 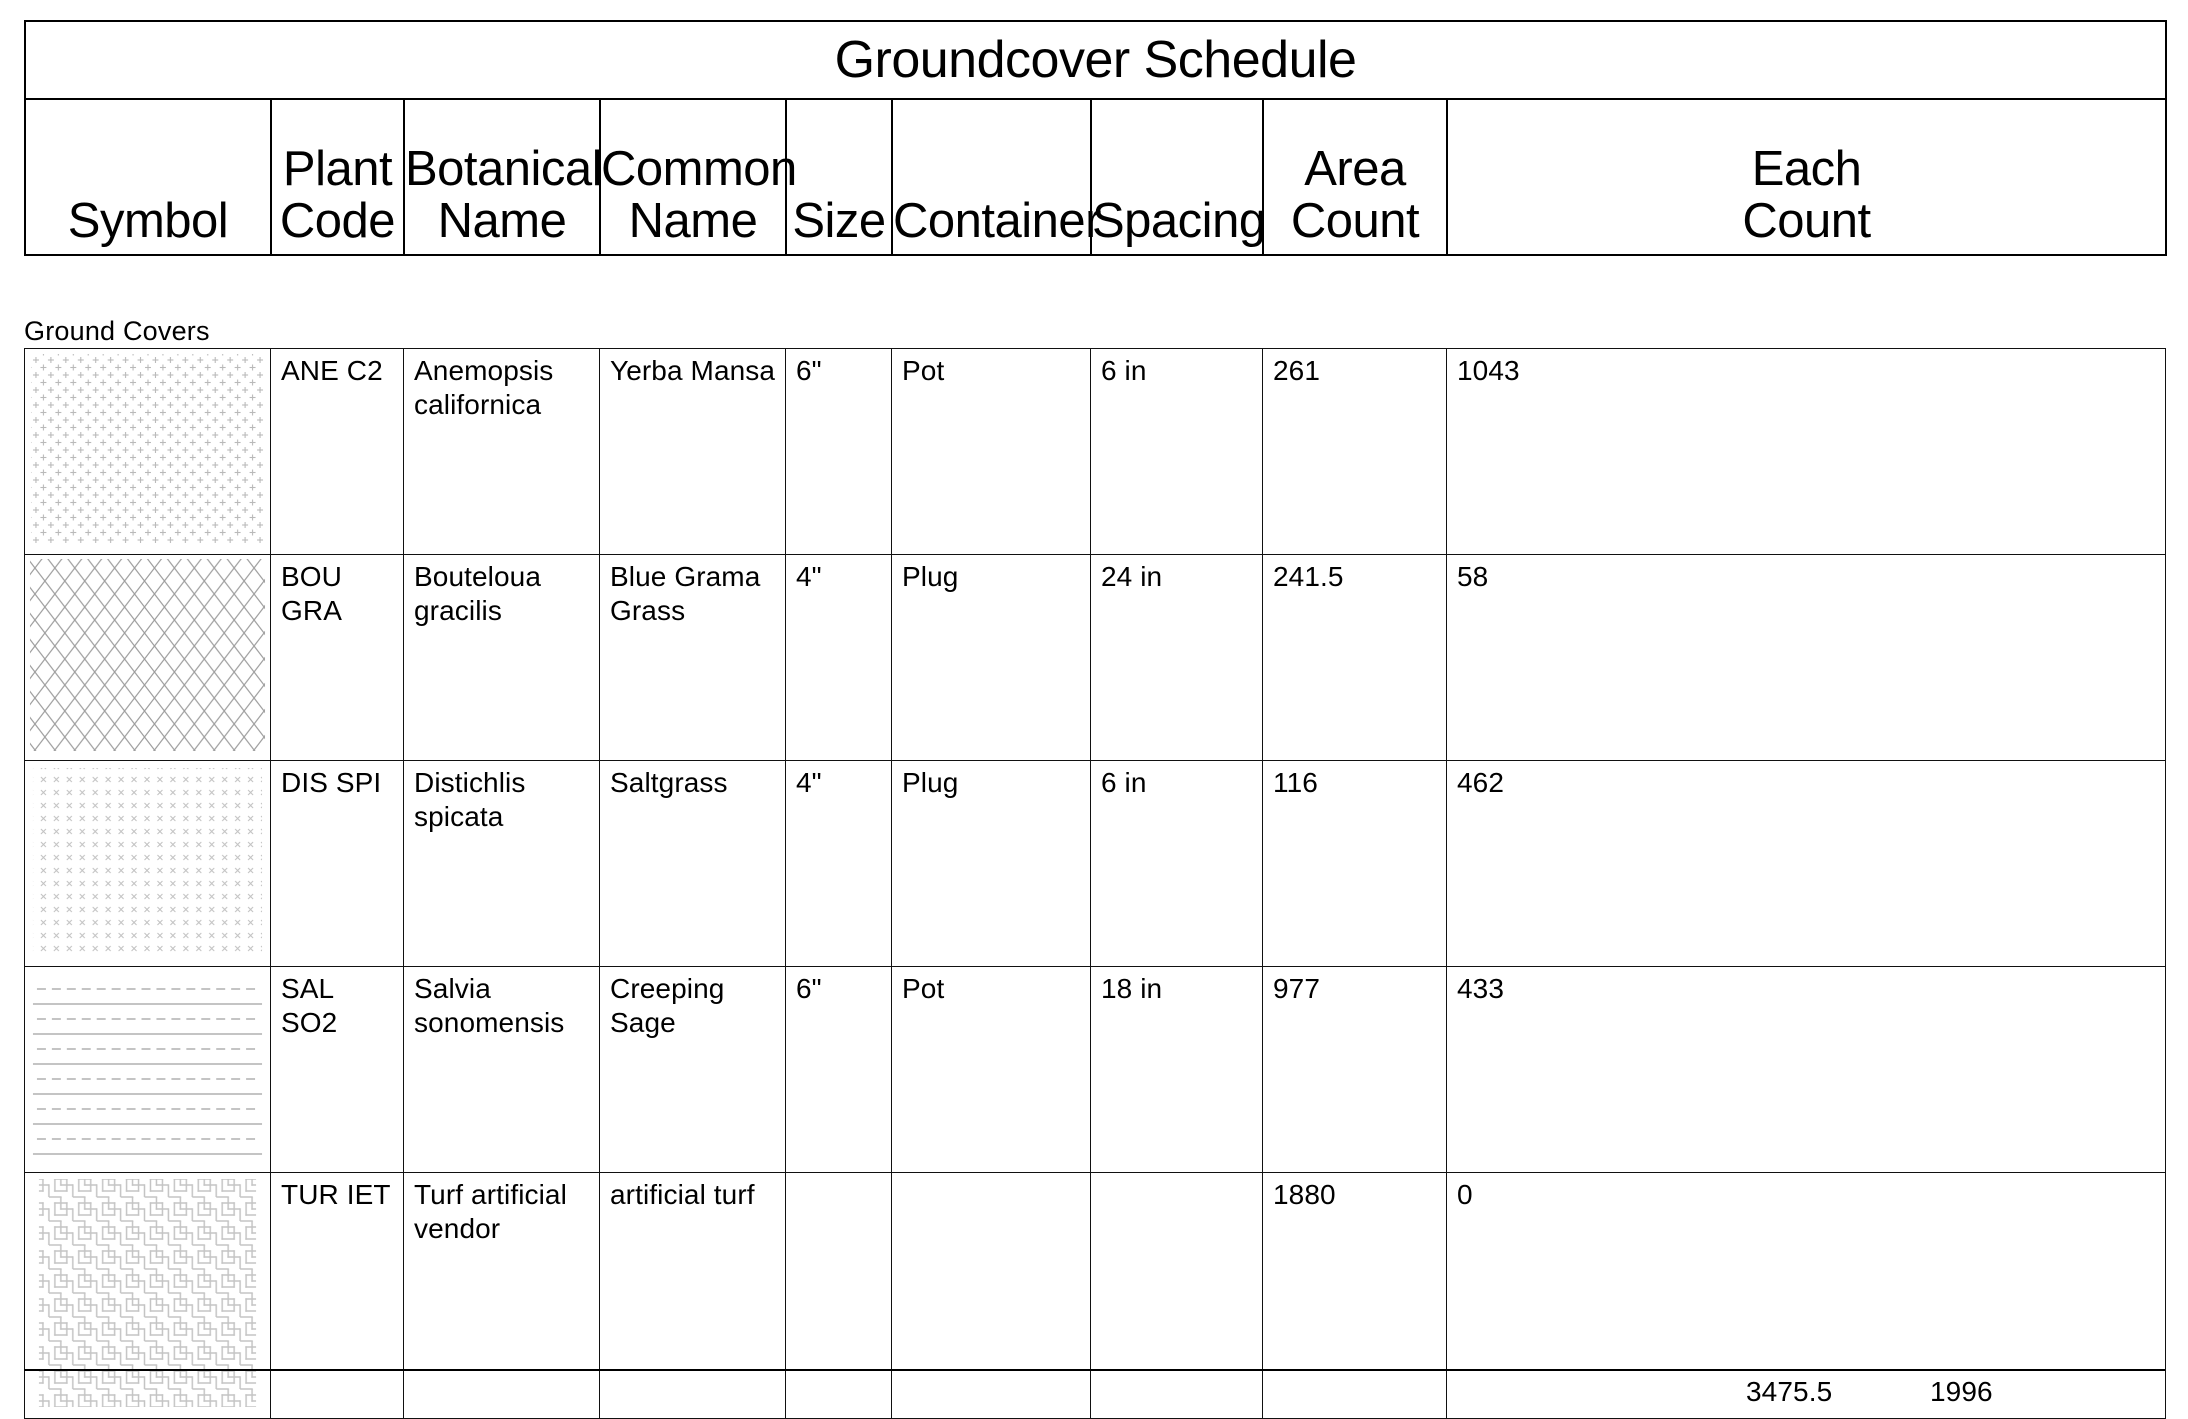 I want to click on symbol-swatch-horizontal-dashed-solid-lines-icon, so click(x=147, y=1069).